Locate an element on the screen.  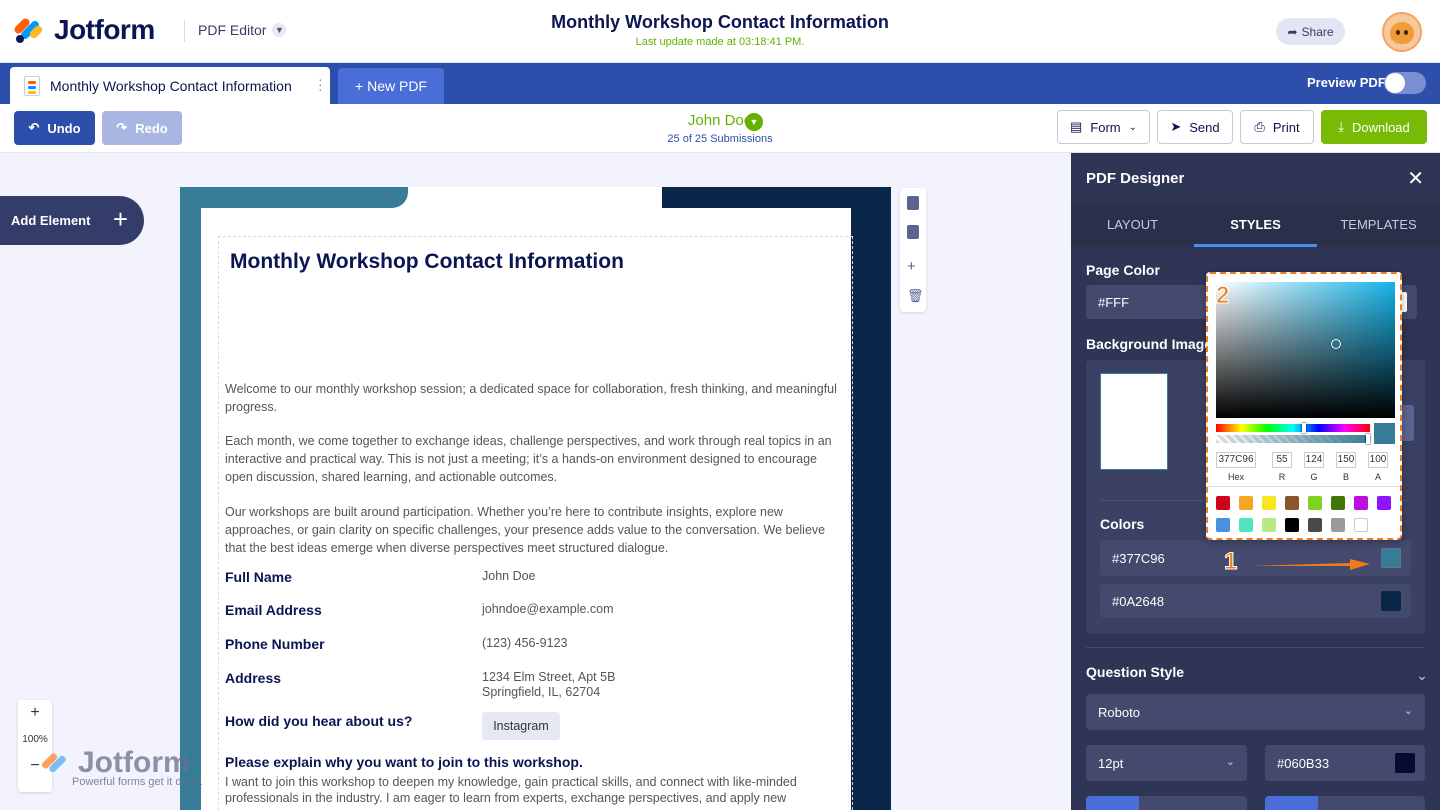
zoom-in-button: + is located at coordinates (35, 713).